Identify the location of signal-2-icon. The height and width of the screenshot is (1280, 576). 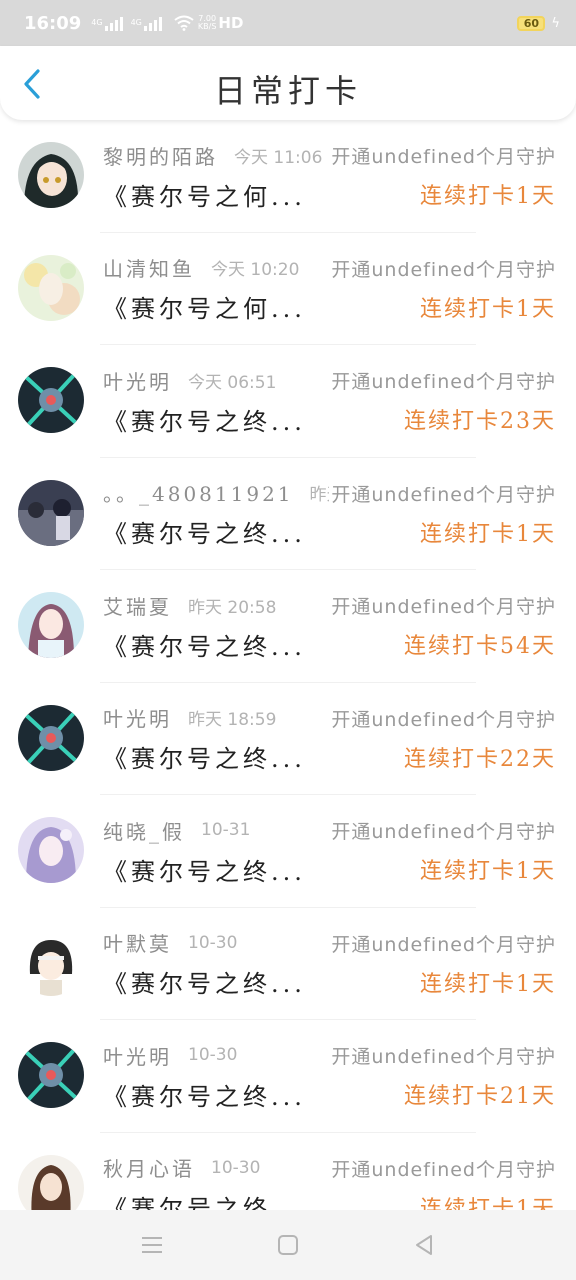
(152, 23).